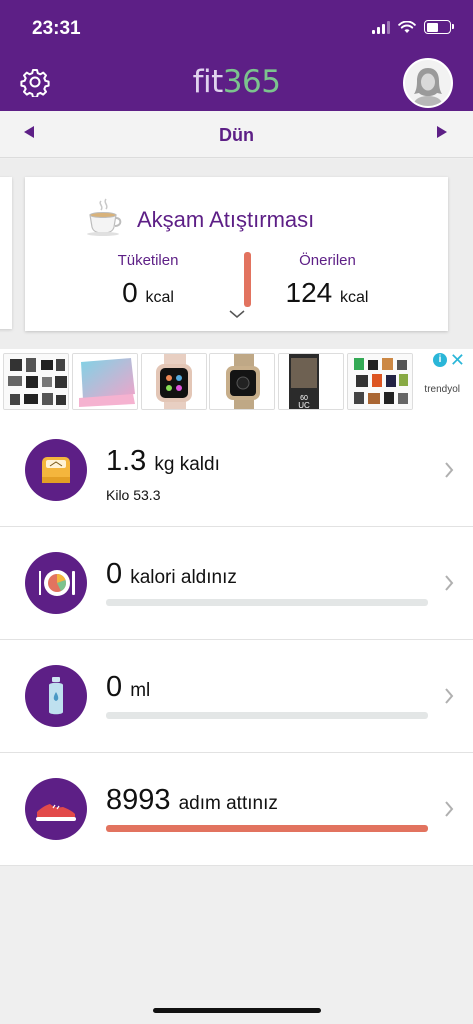  Describe the element at coordinates (56, 809) in the screenshot. I see `sneaker-icon` at that location.